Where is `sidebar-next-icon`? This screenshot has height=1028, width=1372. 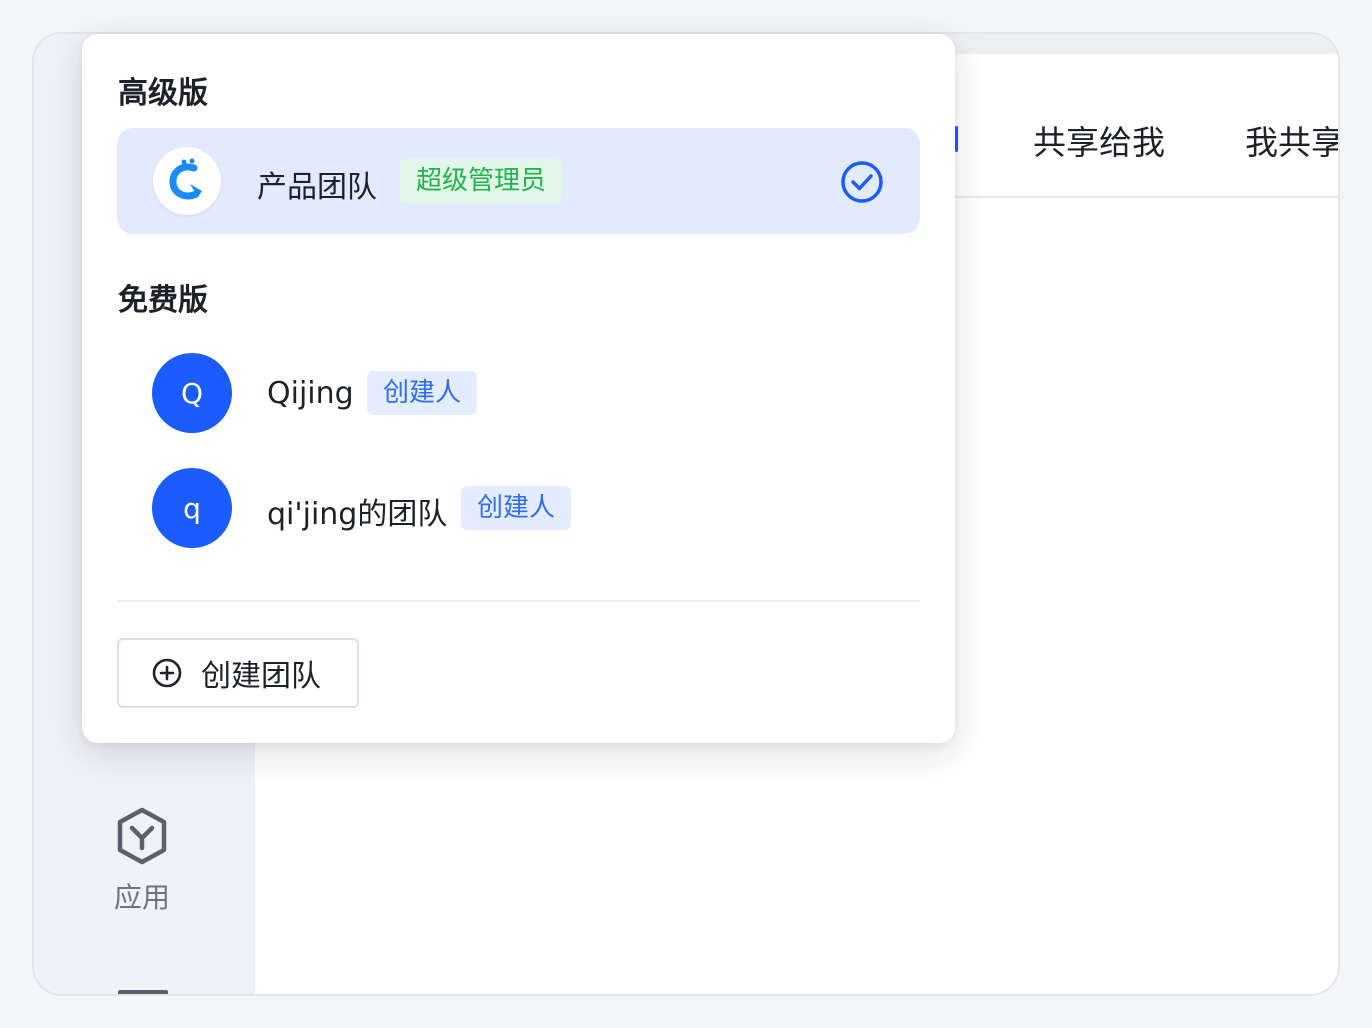
sidebar-next-icon is located at coordinates (143, 992).